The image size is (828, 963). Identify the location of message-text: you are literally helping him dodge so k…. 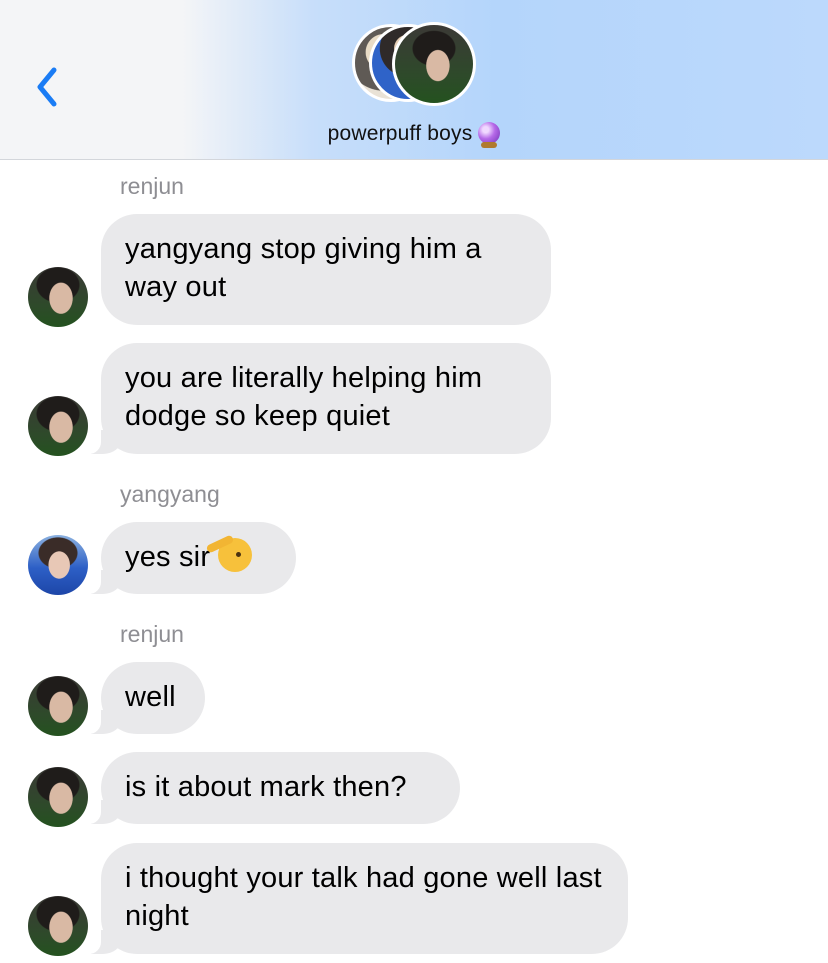
(304, 397).